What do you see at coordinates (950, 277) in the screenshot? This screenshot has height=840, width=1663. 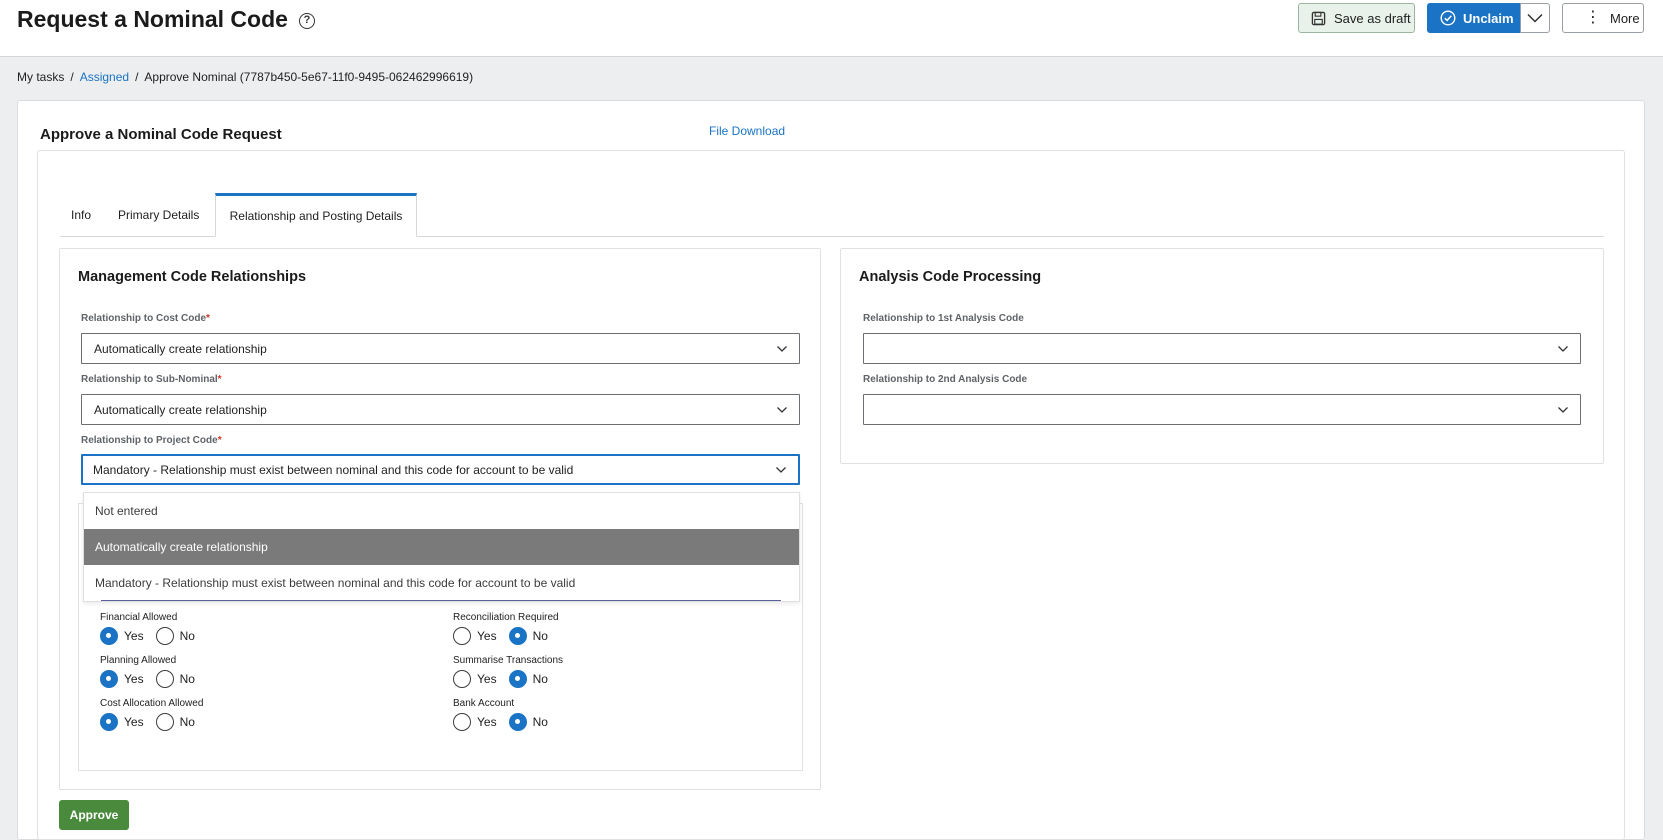 I see `analysis-code-title: Analysis Code Processing` at bounding box center [950, 277].